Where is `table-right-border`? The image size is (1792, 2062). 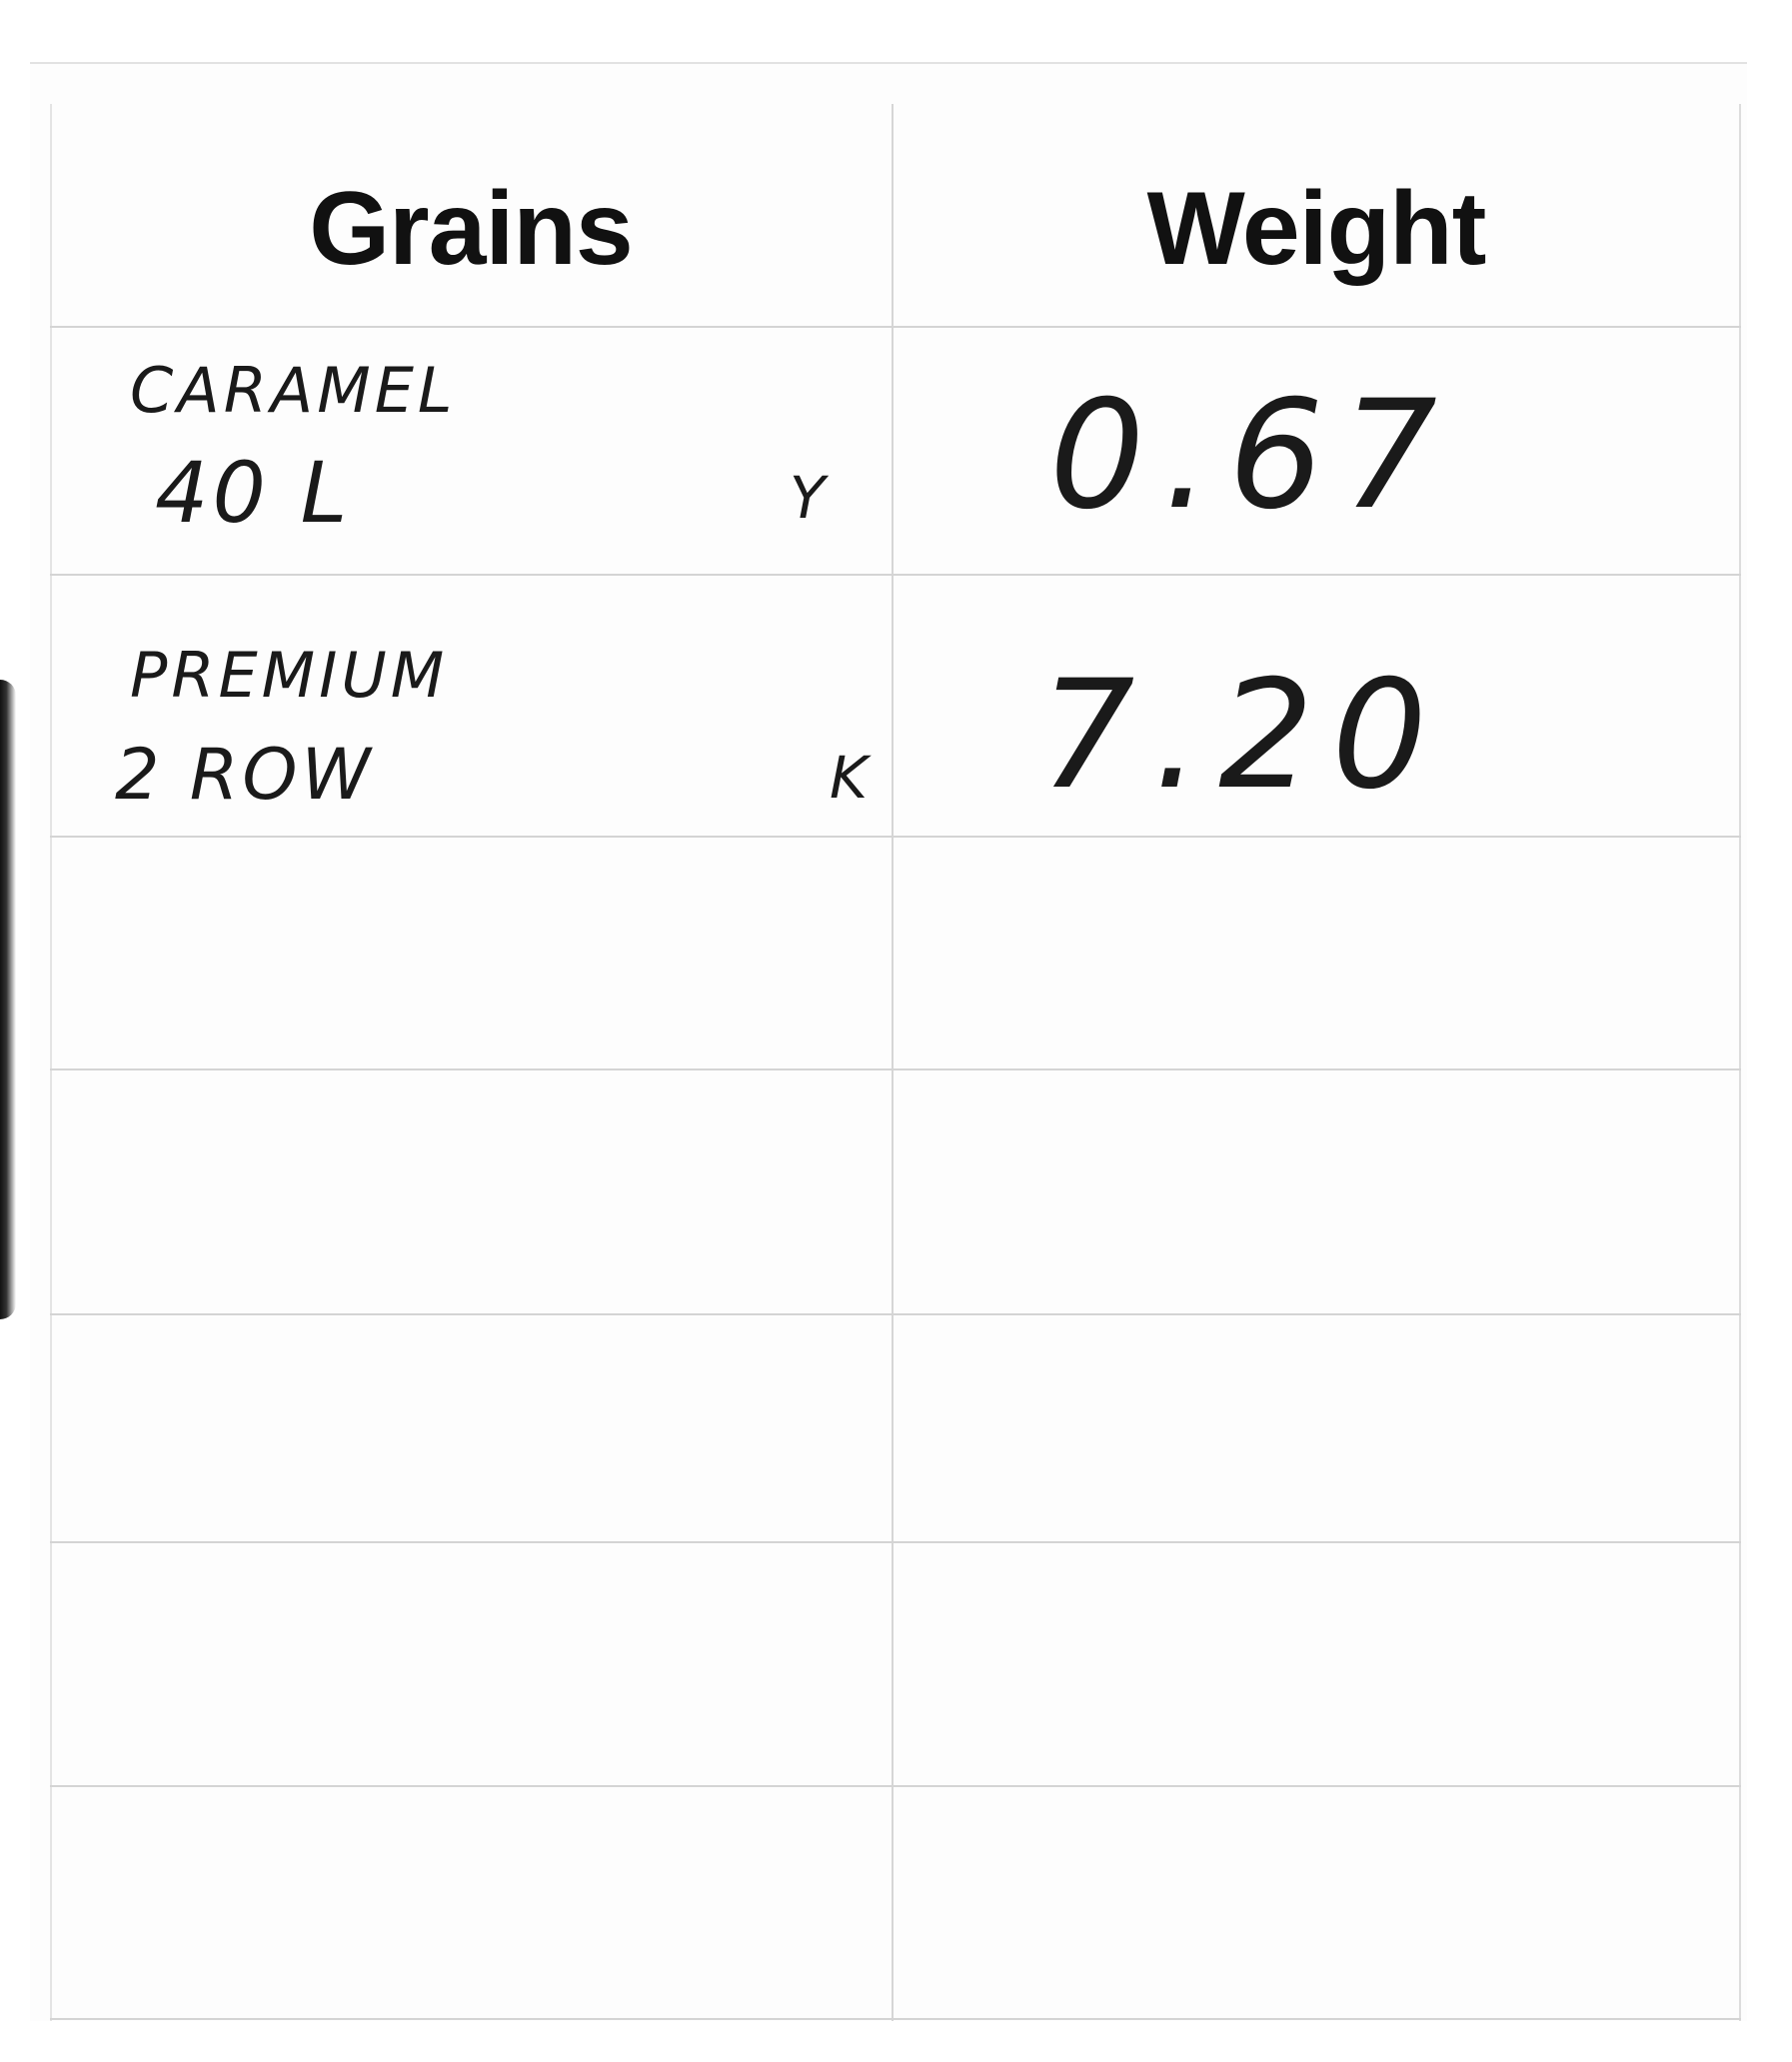 table-right-border is located at coordinates (1740, 1062).